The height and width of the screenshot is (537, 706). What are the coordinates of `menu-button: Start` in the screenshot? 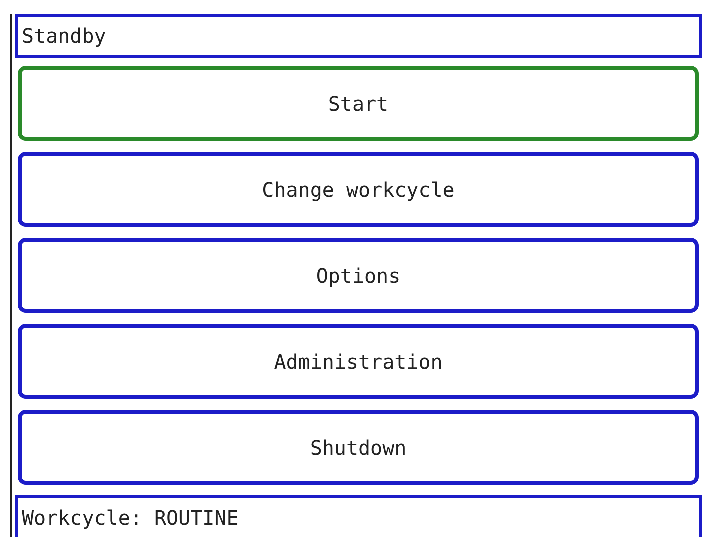 It's located at (358, 103).